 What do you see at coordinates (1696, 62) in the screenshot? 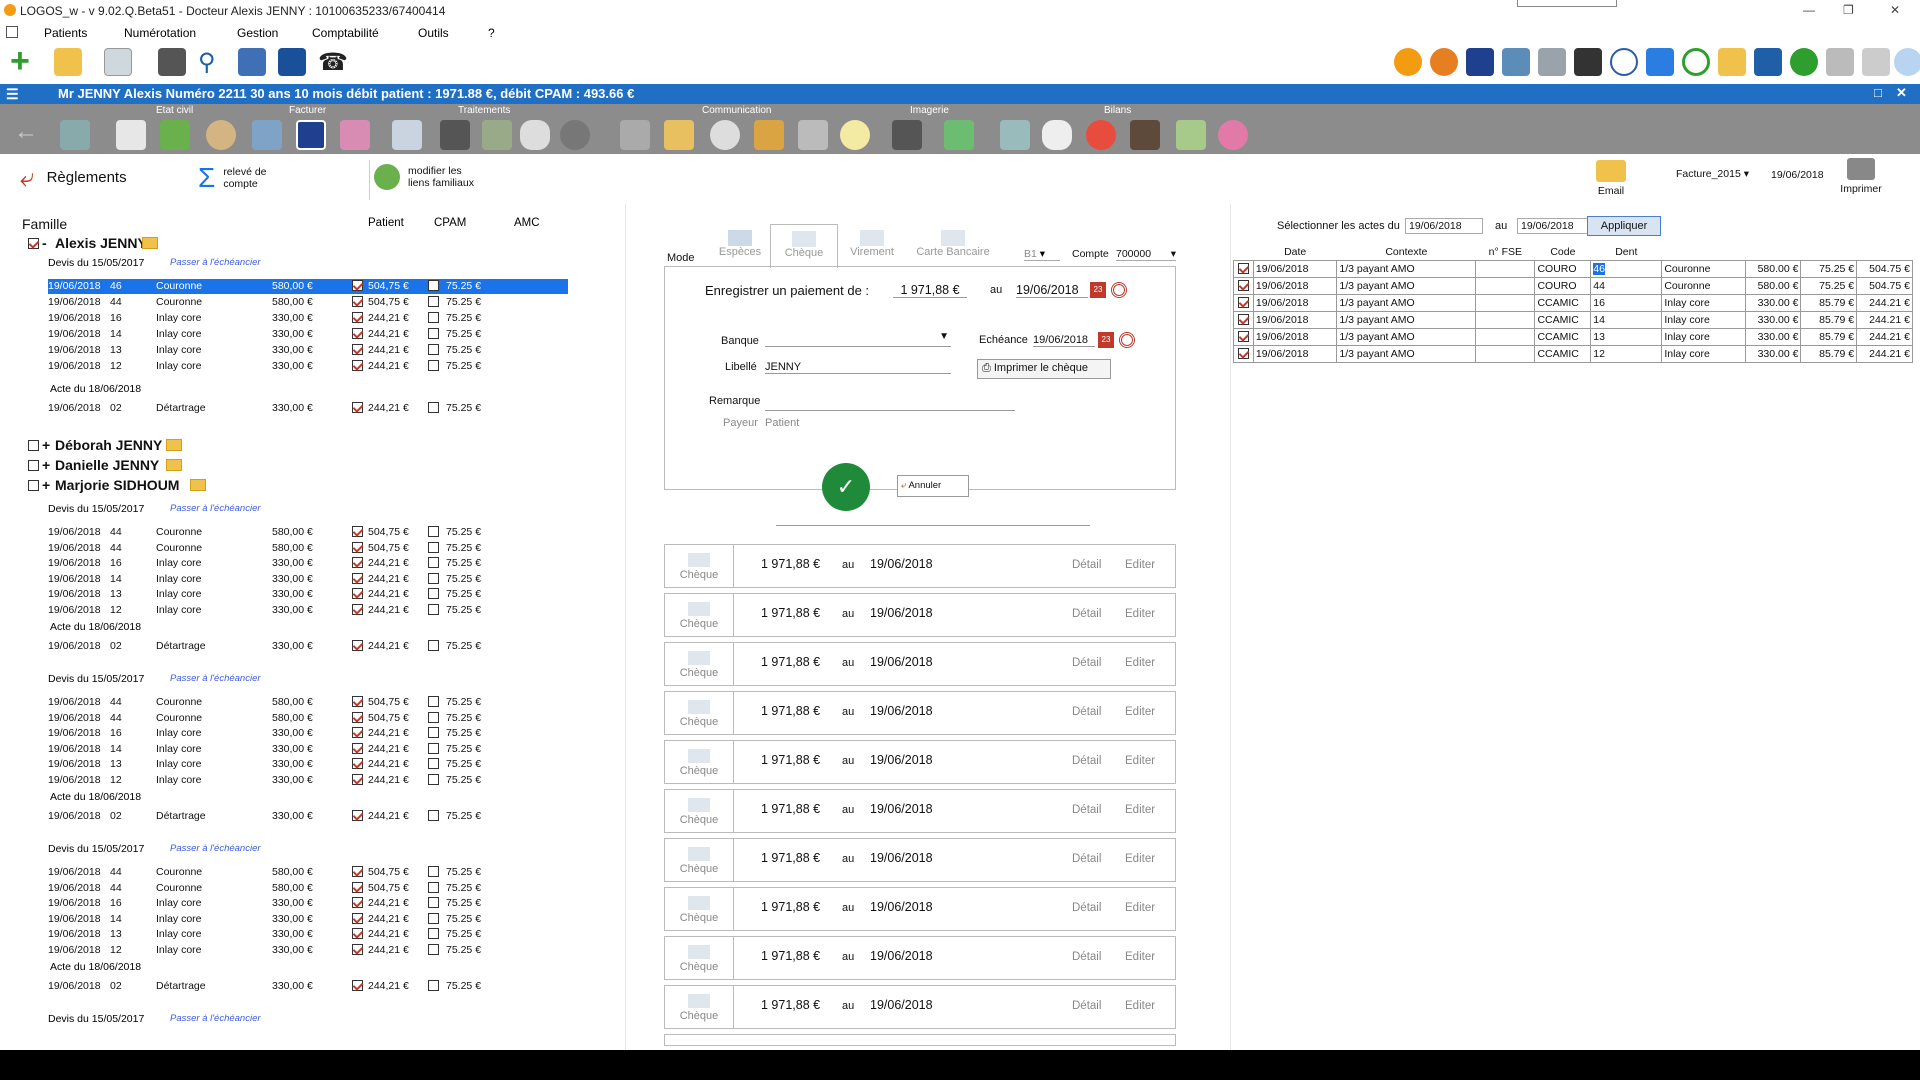
I see `headset-icon` at bounding box center [1696, 62].